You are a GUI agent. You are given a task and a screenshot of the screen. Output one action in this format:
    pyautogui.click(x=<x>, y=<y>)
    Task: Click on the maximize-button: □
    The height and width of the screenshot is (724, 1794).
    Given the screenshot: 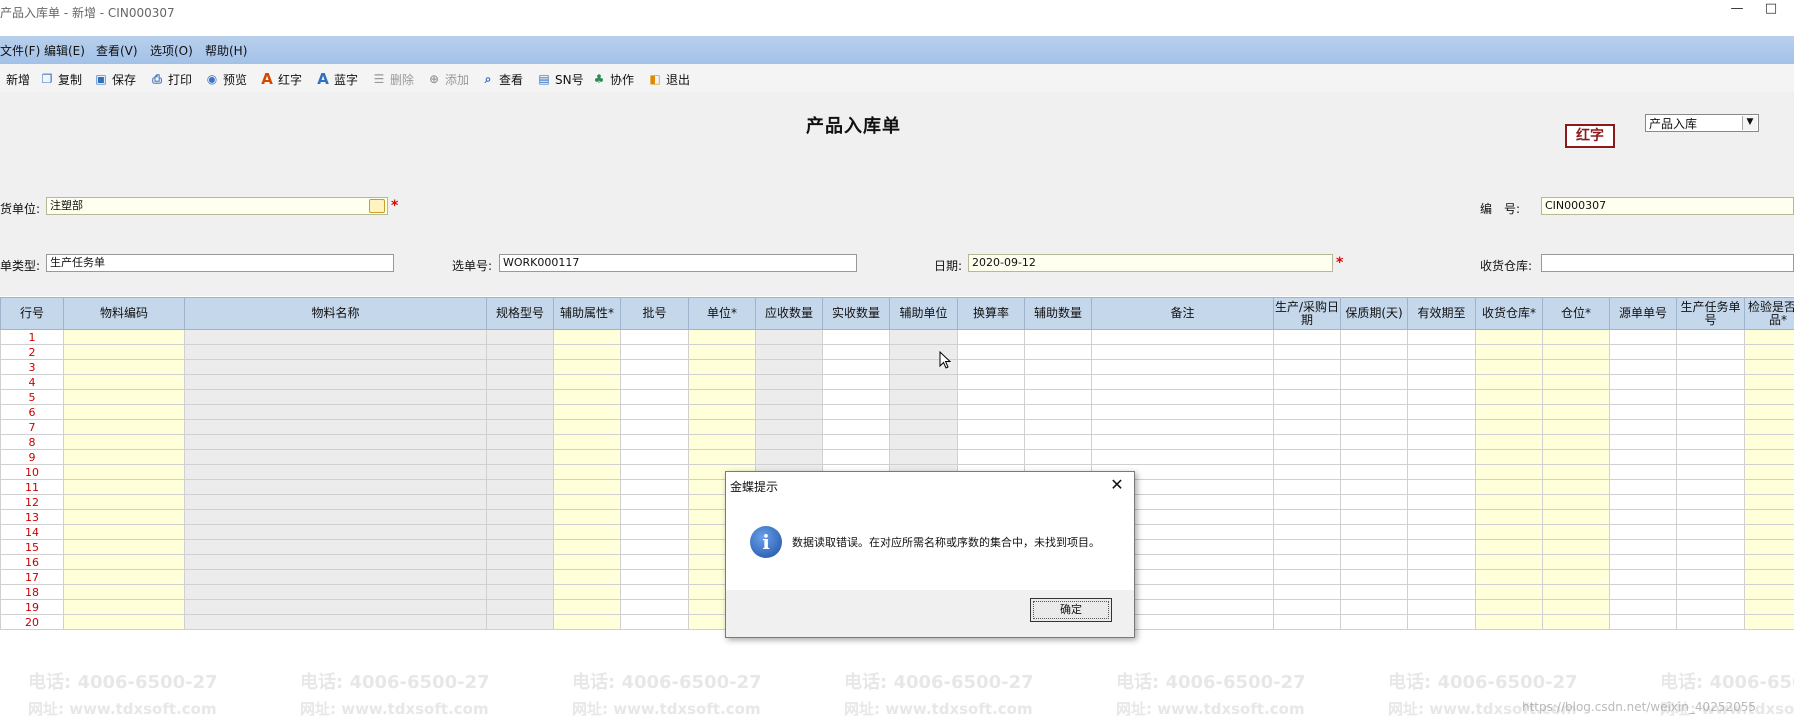 What is the action you would take?
    pyautogui.click(x=1771, y=10)
    